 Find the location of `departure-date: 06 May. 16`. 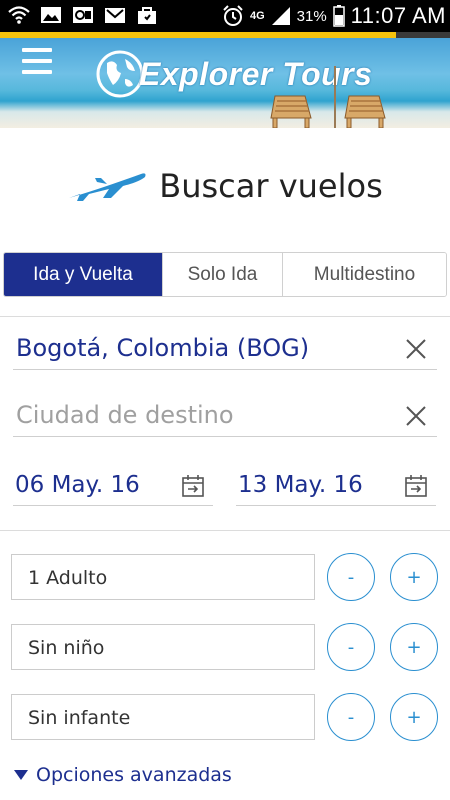

departure-date: 06 May. 16 is located at coordinates (77, 485).